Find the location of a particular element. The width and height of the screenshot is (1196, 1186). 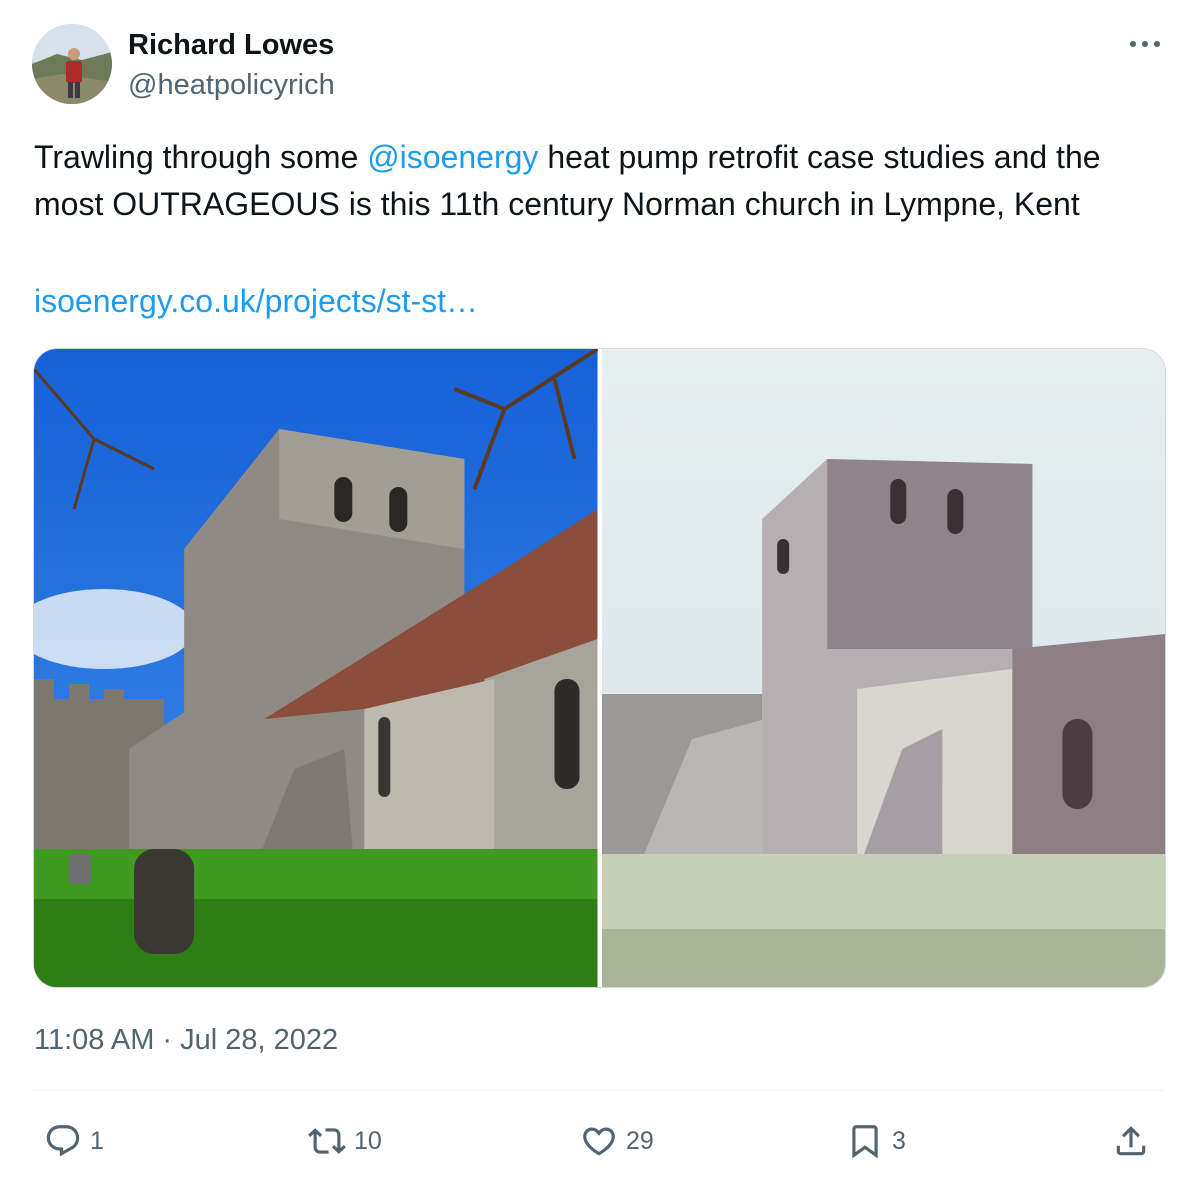

bookmark-button: 3 is located at coordinates (876, 1141).